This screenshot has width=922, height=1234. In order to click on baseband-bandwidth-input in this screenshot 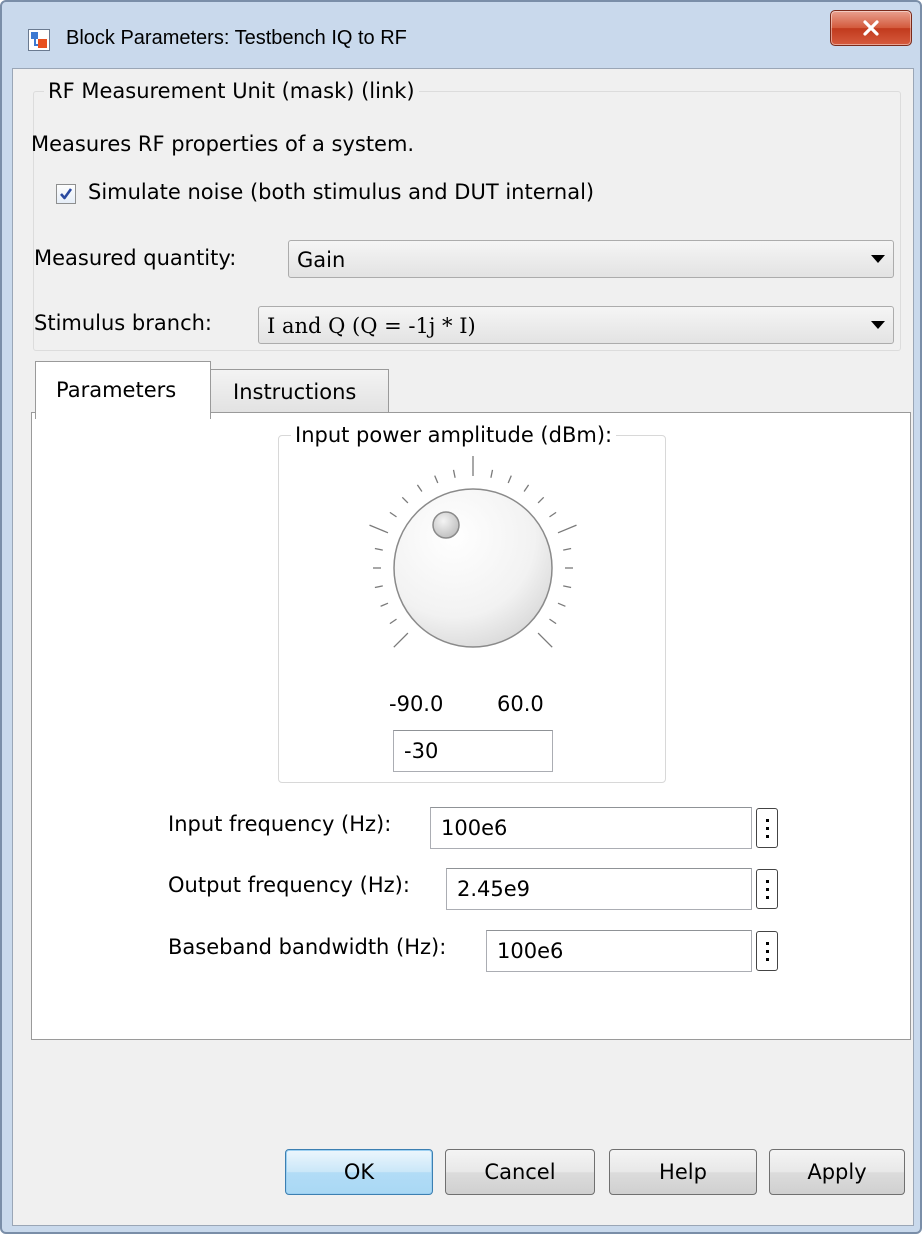, I will do `click(619, 951)`.